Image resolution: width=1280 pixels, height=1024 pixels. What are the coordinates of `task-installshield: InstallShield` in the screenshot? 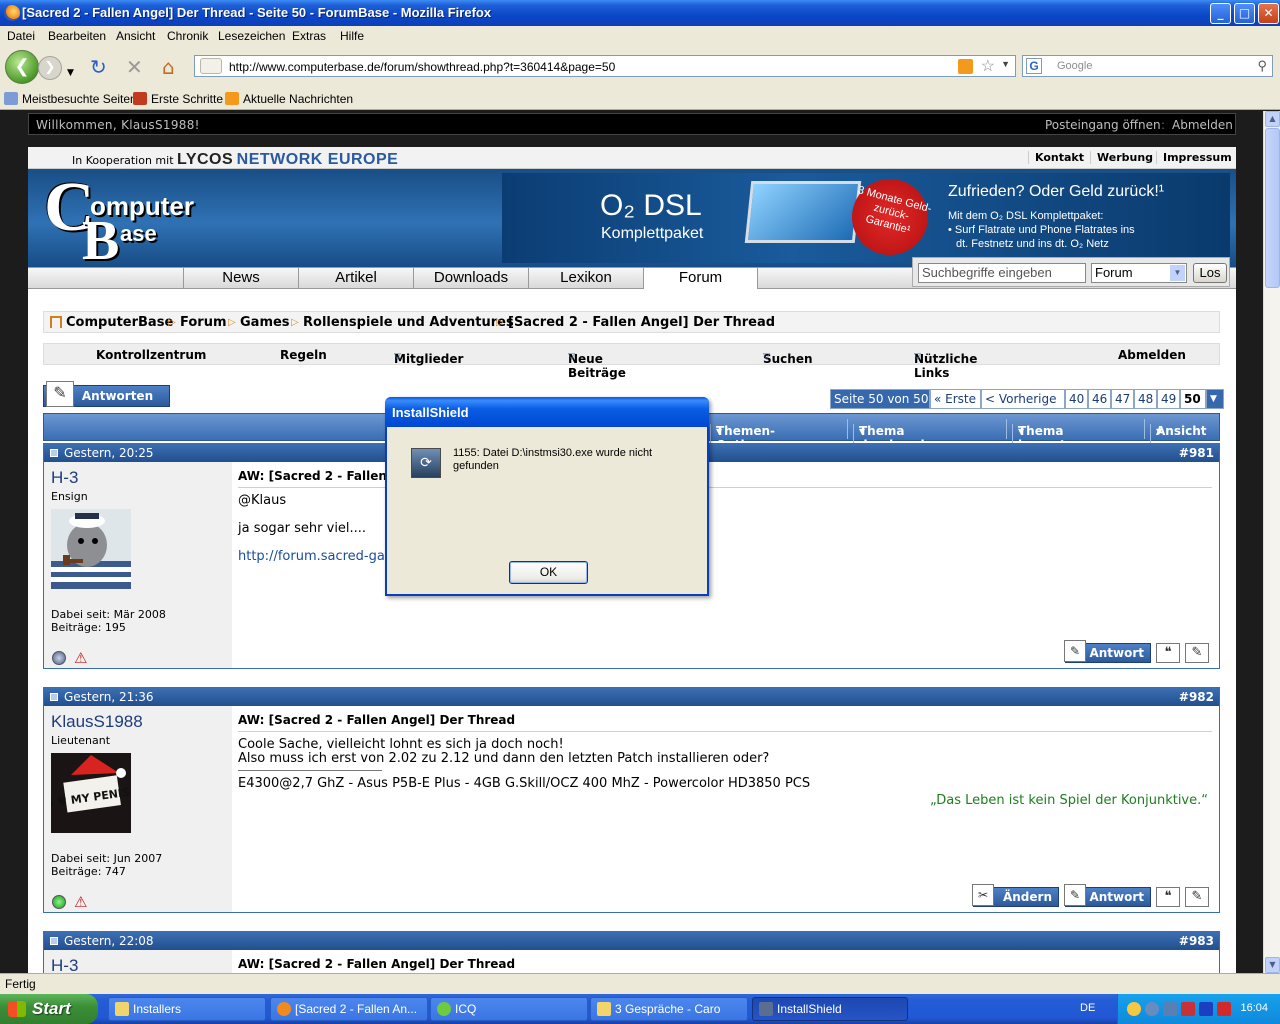 It's located at (830, 1009).